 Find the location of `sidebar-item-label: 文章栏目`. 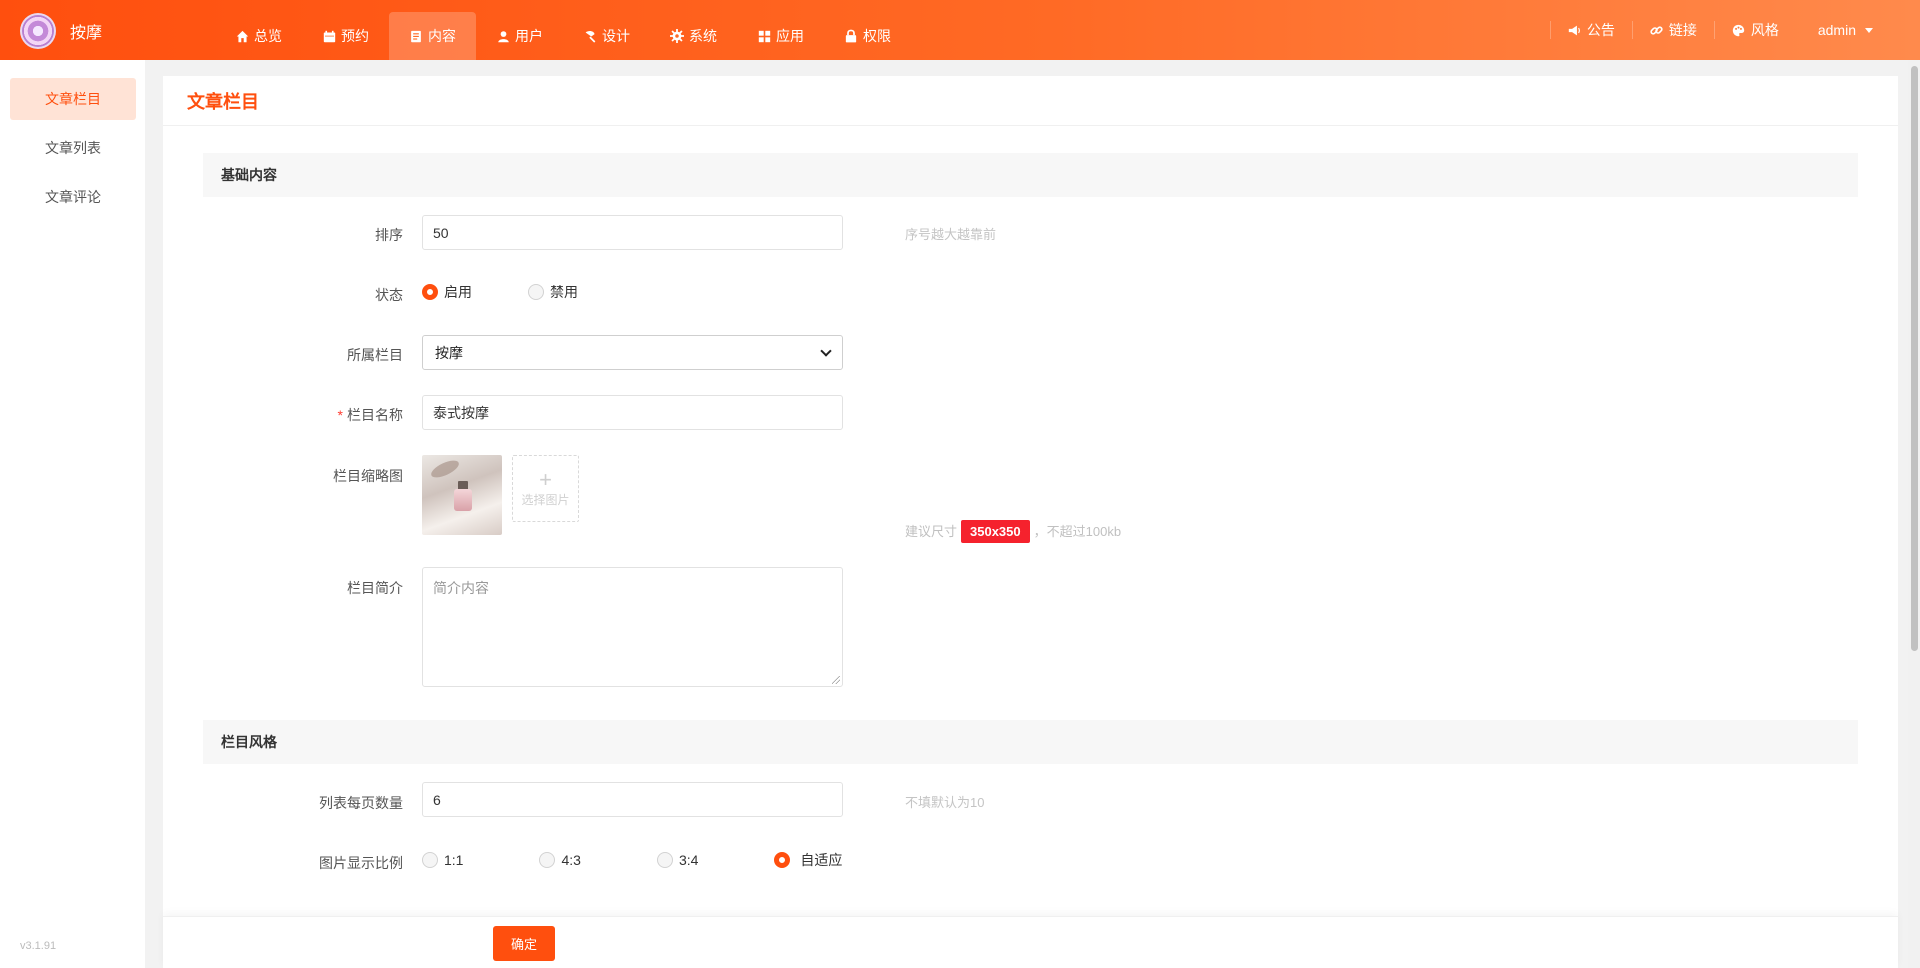

sidebar-item-label: 文章栏目 is located at coordinates (73, 99).